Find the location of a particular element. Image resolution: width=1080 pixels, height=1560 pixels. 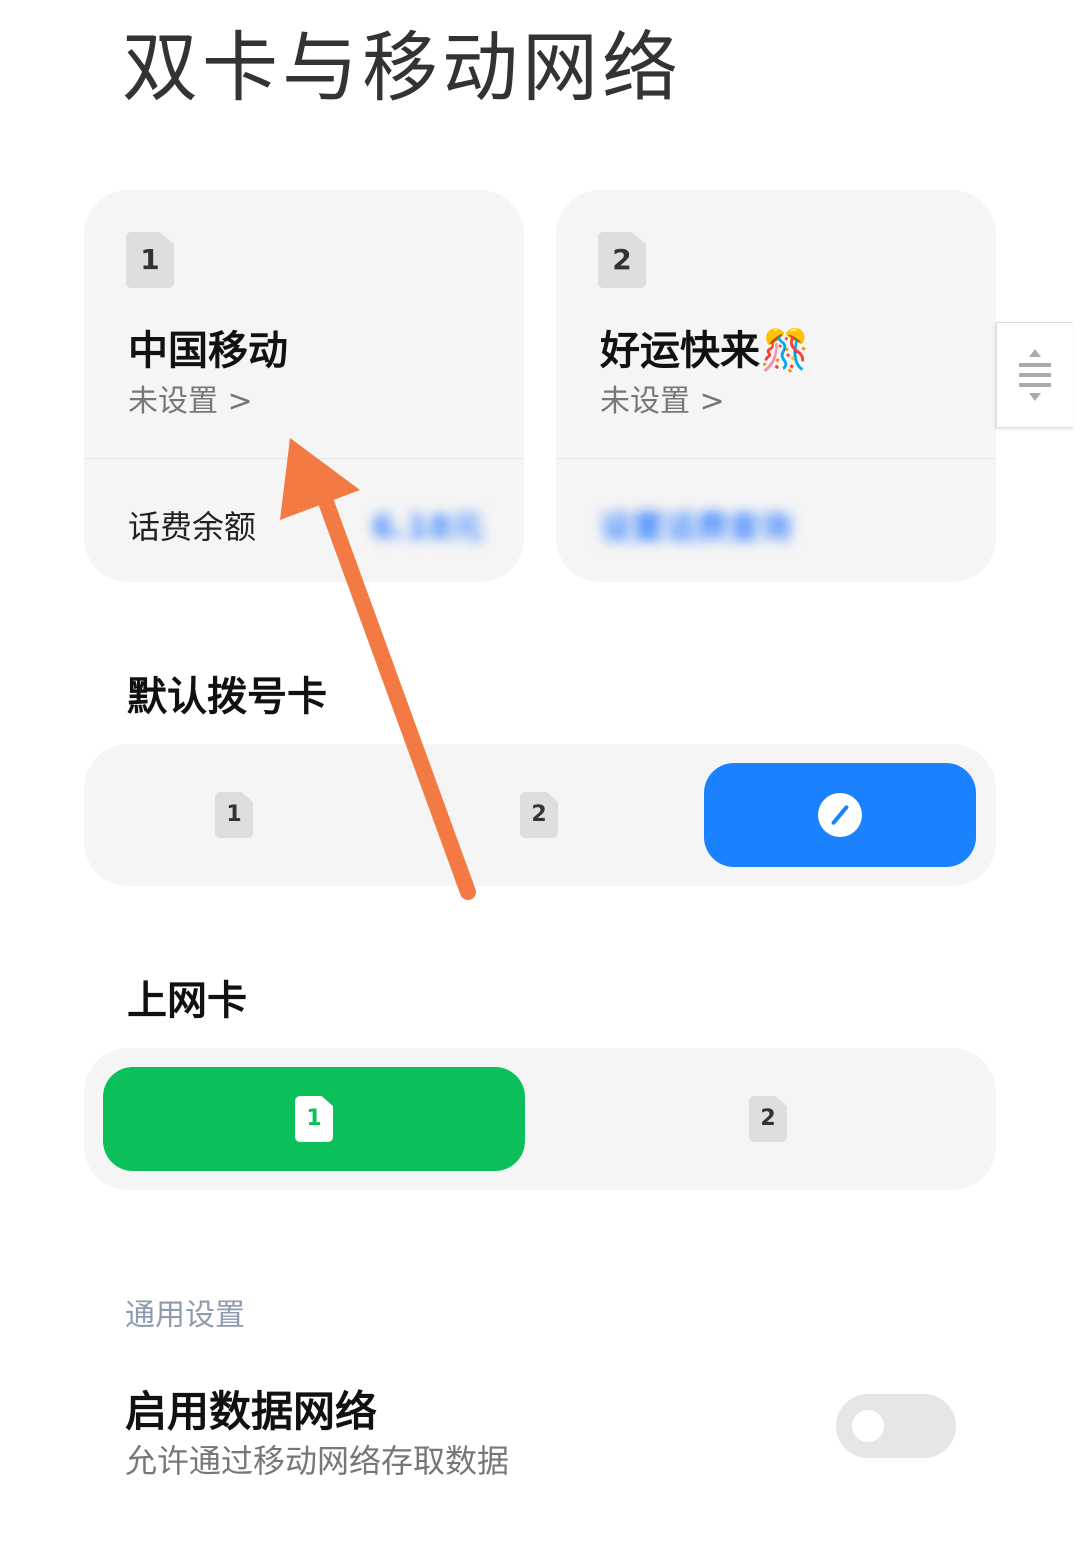

sim-card-2-info: 2 好运快来🎊 未设置 > is located at coordinates (776, 324).